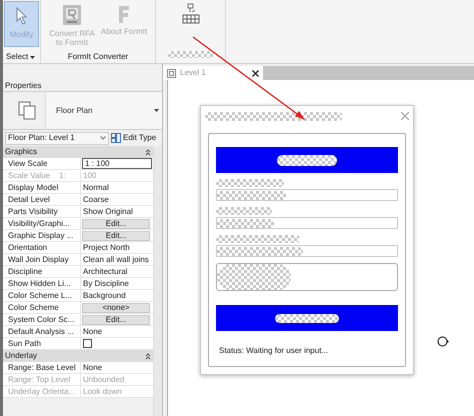  I want to click on property-label: Discipline, so click(25, 271).